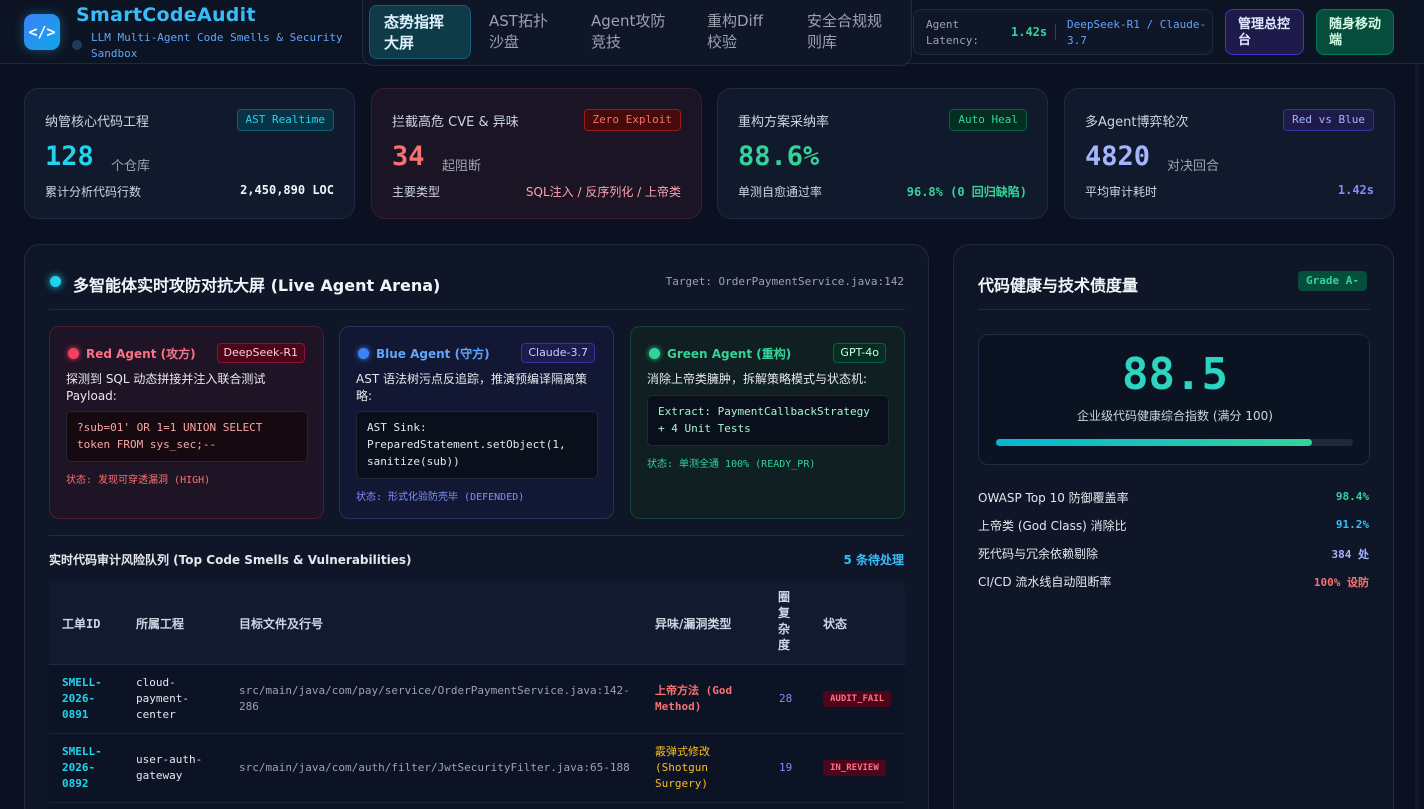  What do you see at coordinates (1118, 156) in the screenshot?
I see `kpi-value: 4820` at bounding box center [1118, 156].